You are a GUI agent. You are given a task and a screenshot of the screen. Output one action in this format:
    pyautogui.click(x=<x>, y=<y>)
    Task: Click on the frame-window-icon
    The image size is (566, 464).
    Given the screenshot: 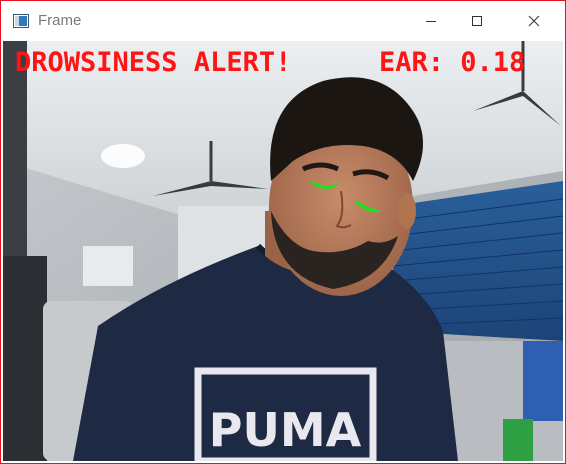 What is the action you would take?
    pyautogui.click(x=21, y=21)
    